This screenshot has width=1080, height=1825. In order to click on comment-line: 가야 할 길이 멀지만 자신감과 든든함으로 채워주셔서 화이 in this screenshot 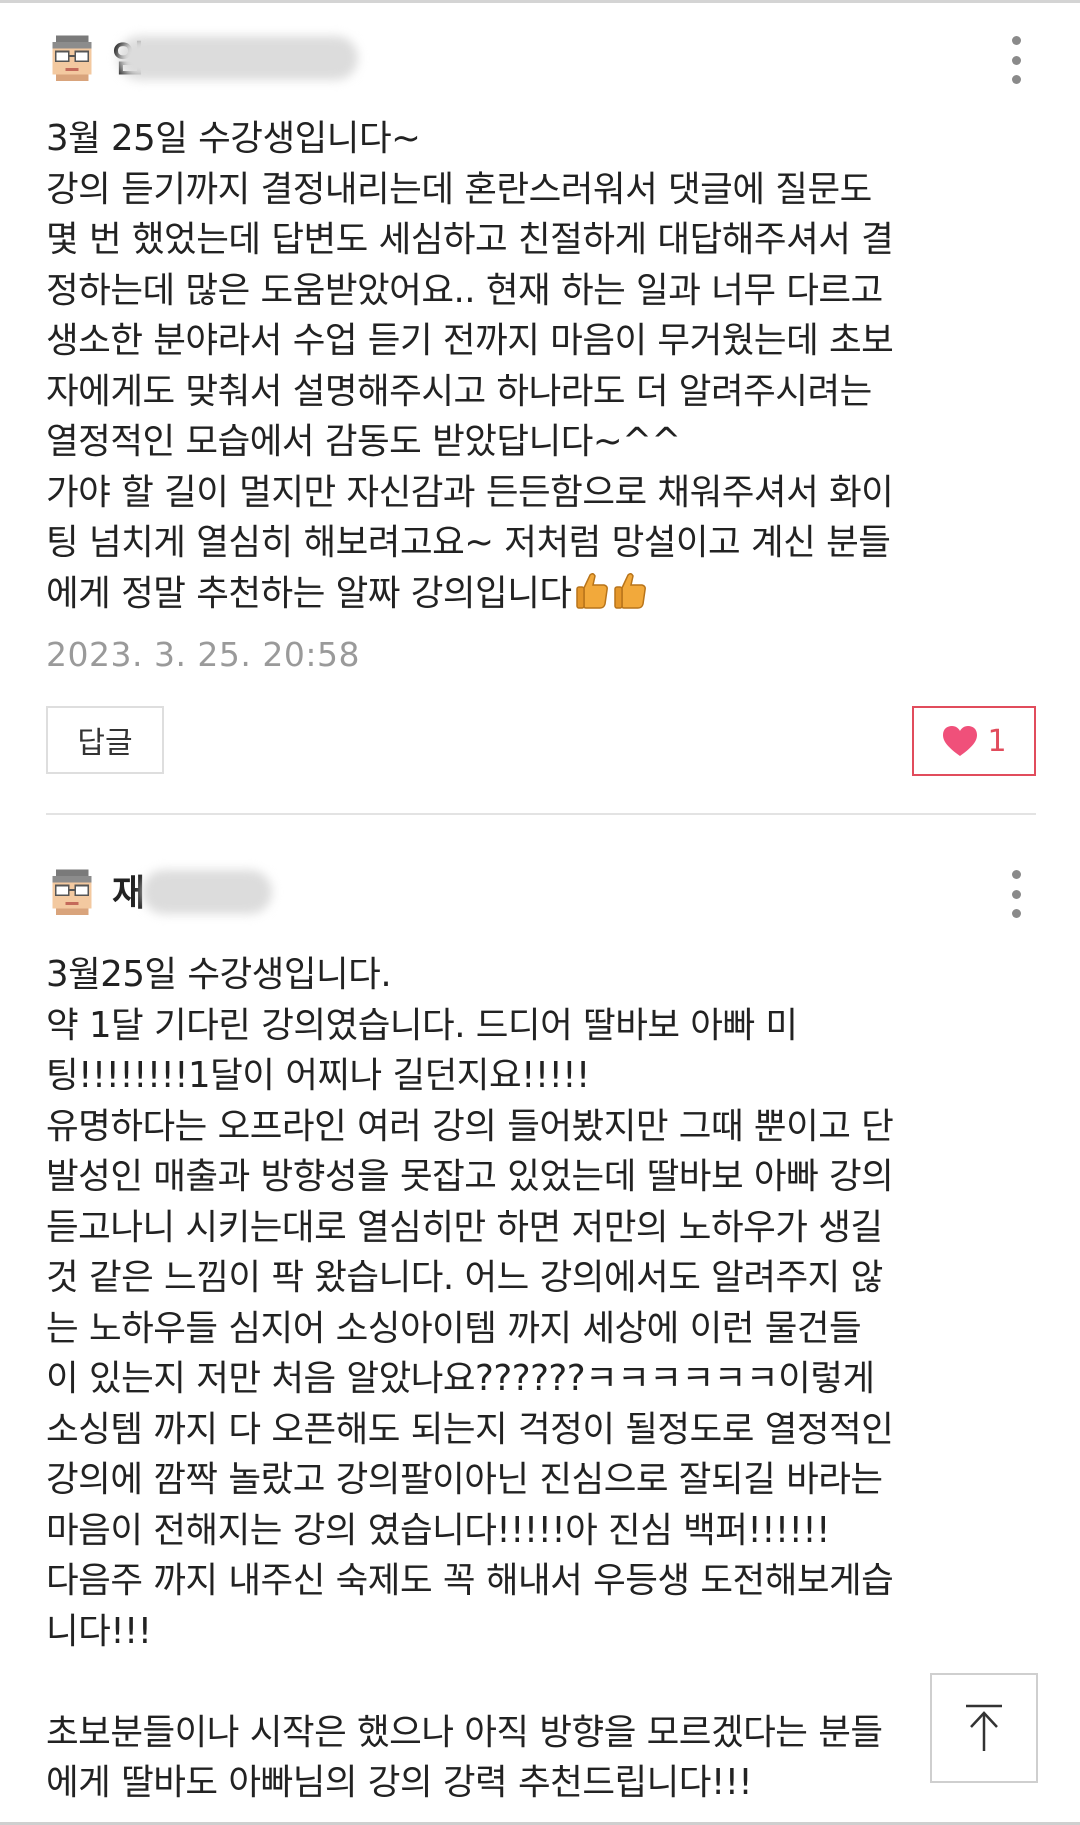, I will do `click(470, 492)`.